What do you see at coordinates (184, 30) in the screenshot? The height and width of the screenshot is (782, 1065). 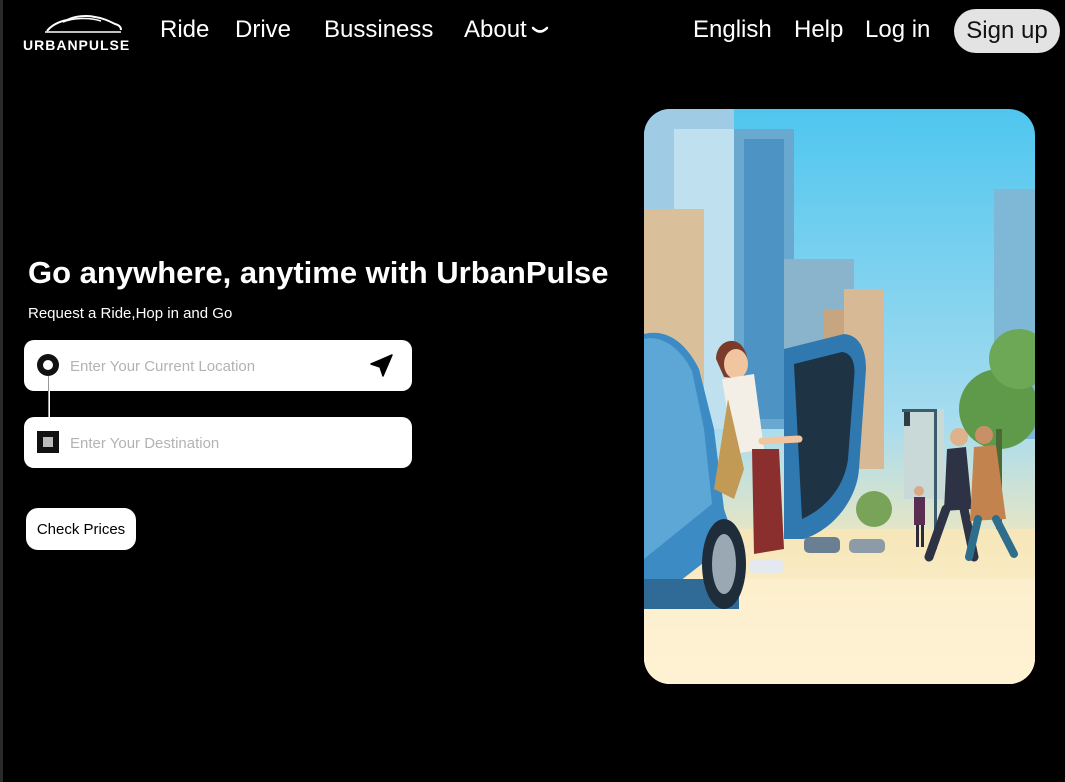 I see `nav-ride: Ride` at bounding box center [184, 30].